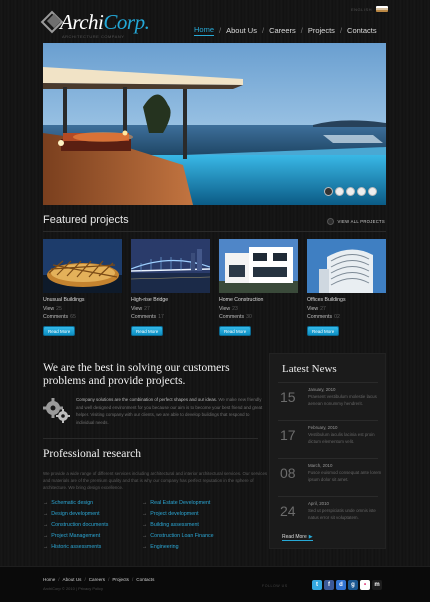  I want to click on project-name: Unusual Buildings, so click(64, 300).